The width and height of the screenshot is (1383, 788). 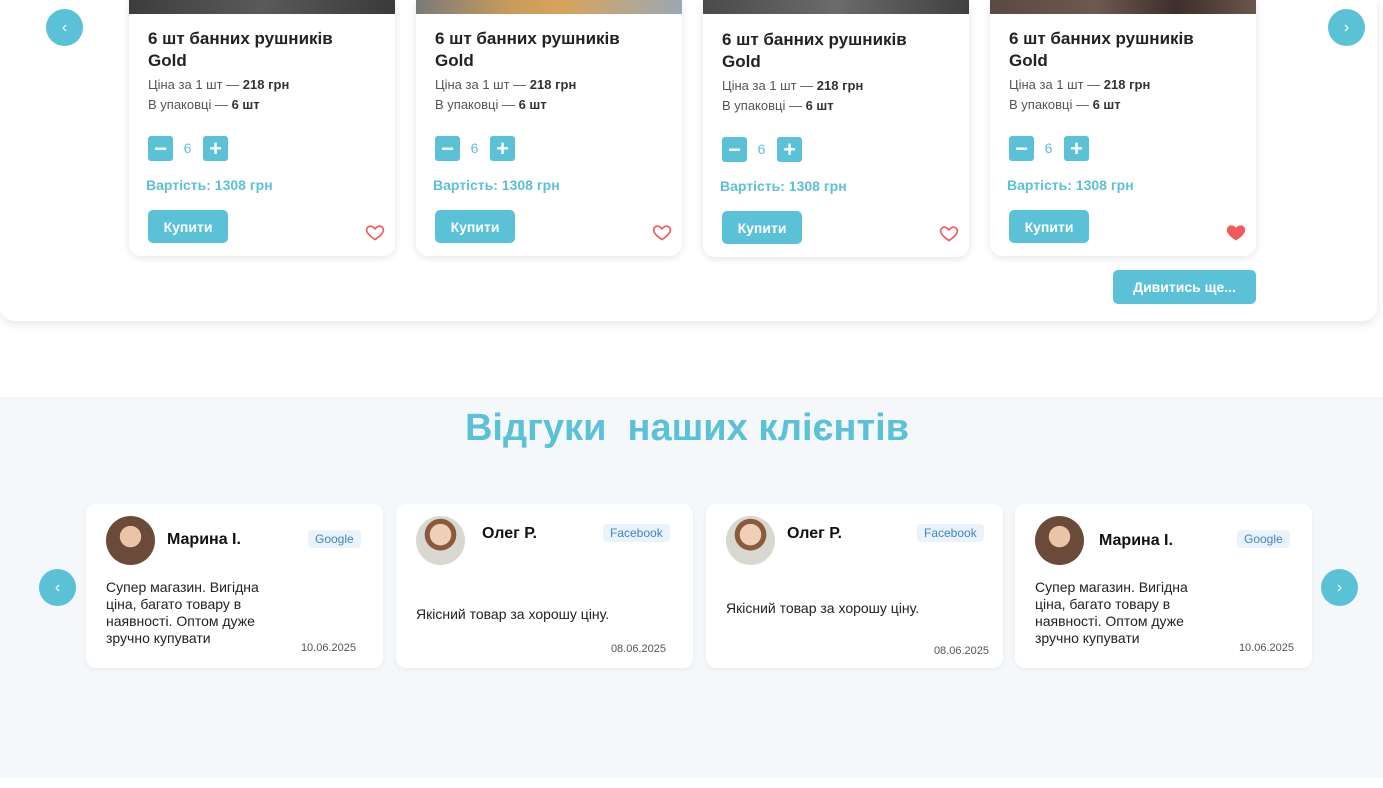 I want to click on products-next-button: ›, so click(x=1346, y=27).